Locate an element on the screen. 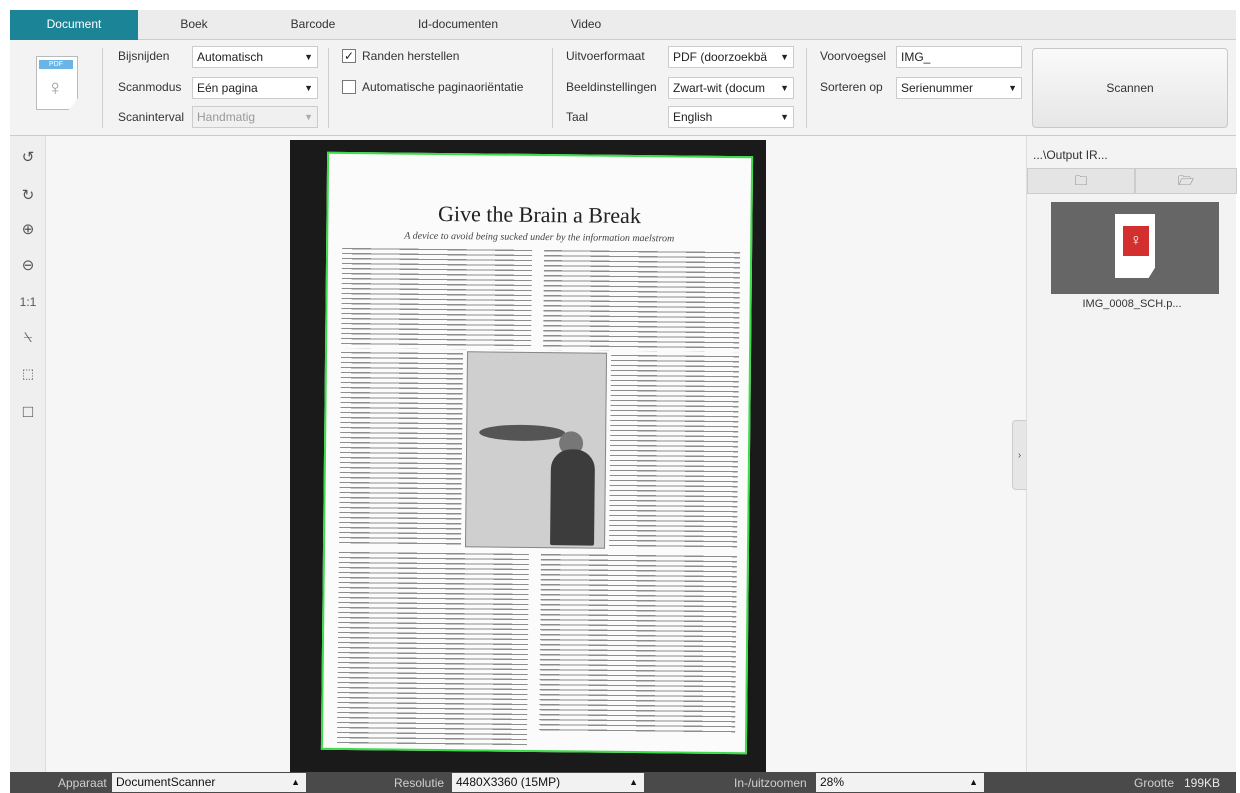 This screenshot has width=1240, height=793. illustration-lamp is located at coordinates (522, 433).